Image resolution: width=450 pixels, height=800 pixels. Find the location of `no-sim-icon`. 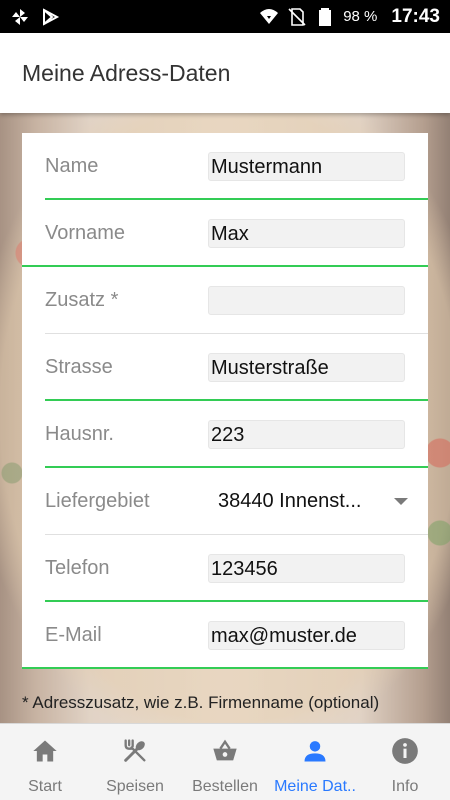

no-sim-icon is located at coordinates (297, 16).